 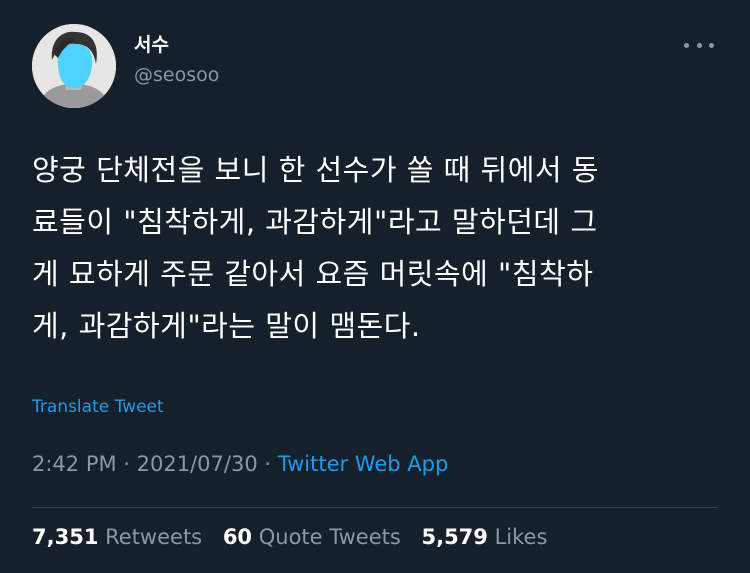 I want to click on quote-tweets-stat: 60 Quote Tweets, so click(x=312, y=537).